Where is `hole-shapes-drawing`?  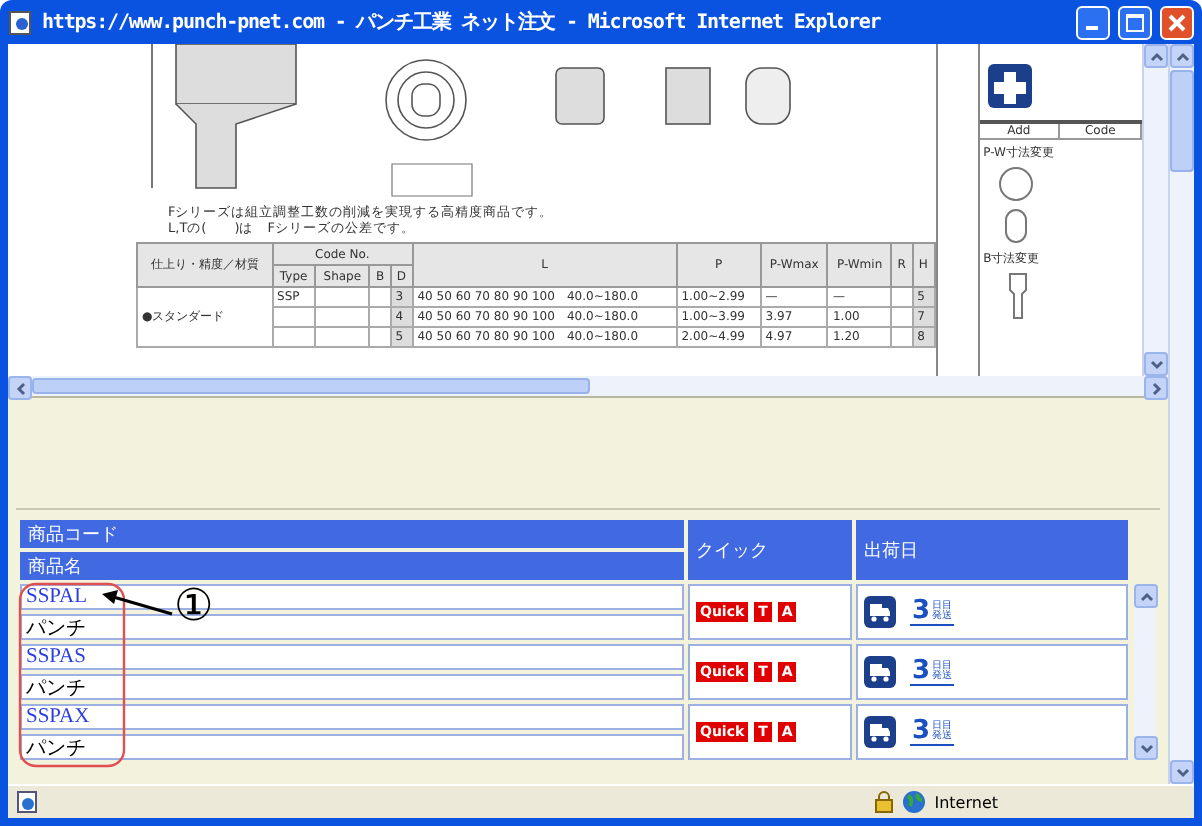 hole-shapes-drawing is located at coordinates (1015, 206).